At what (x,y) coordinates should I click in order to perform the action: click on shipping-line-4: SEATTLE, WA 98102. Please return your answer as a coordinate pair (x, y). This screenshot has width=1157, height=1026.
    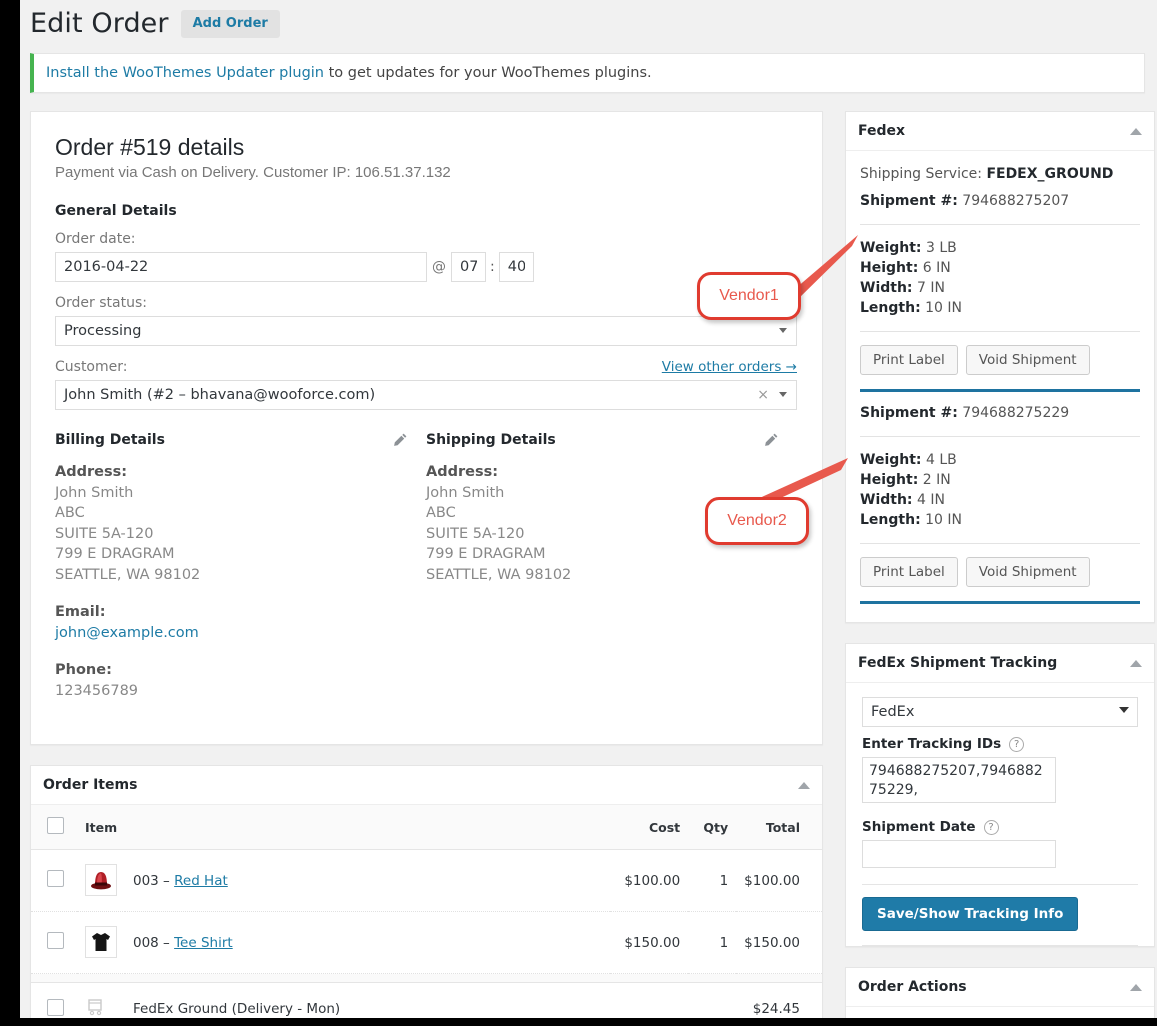
    Looking at the image, I should click on (499, 574).